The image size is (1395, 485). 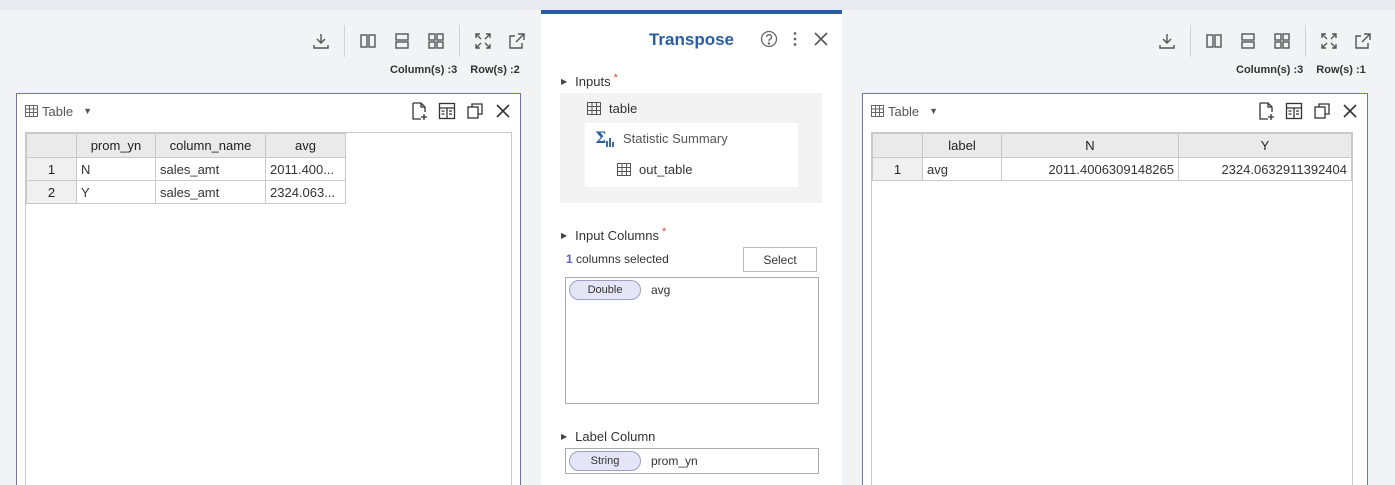 What do you see at coordinates (1090, 145) in the screenshot?
I see `column-header: N` at bounding box center [1090, 145].